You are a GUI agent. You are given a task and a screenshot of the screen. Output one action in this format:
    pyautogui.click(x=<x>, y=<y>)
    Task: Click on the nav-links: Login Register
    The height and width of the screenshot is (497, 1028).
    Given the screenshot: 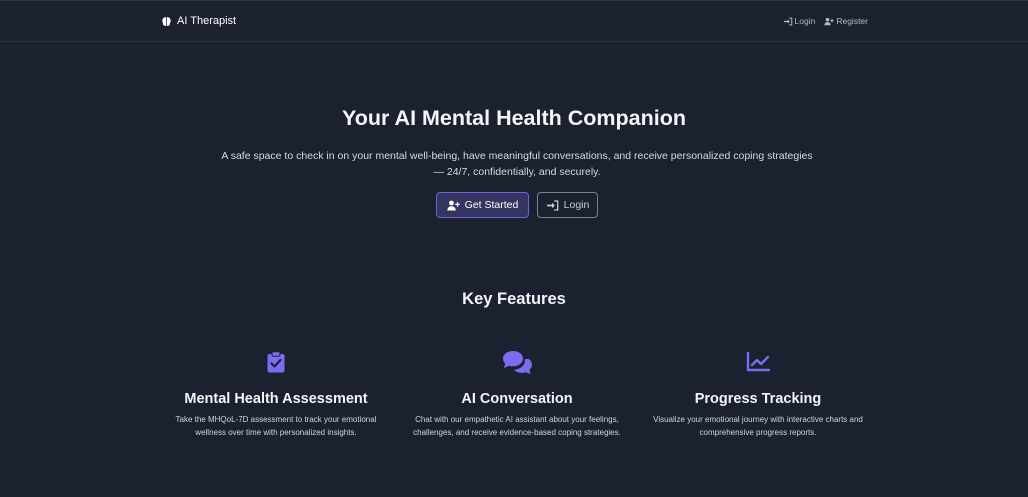 What is the action you would take?
    pyautogui.click(x=825, y=21)
    